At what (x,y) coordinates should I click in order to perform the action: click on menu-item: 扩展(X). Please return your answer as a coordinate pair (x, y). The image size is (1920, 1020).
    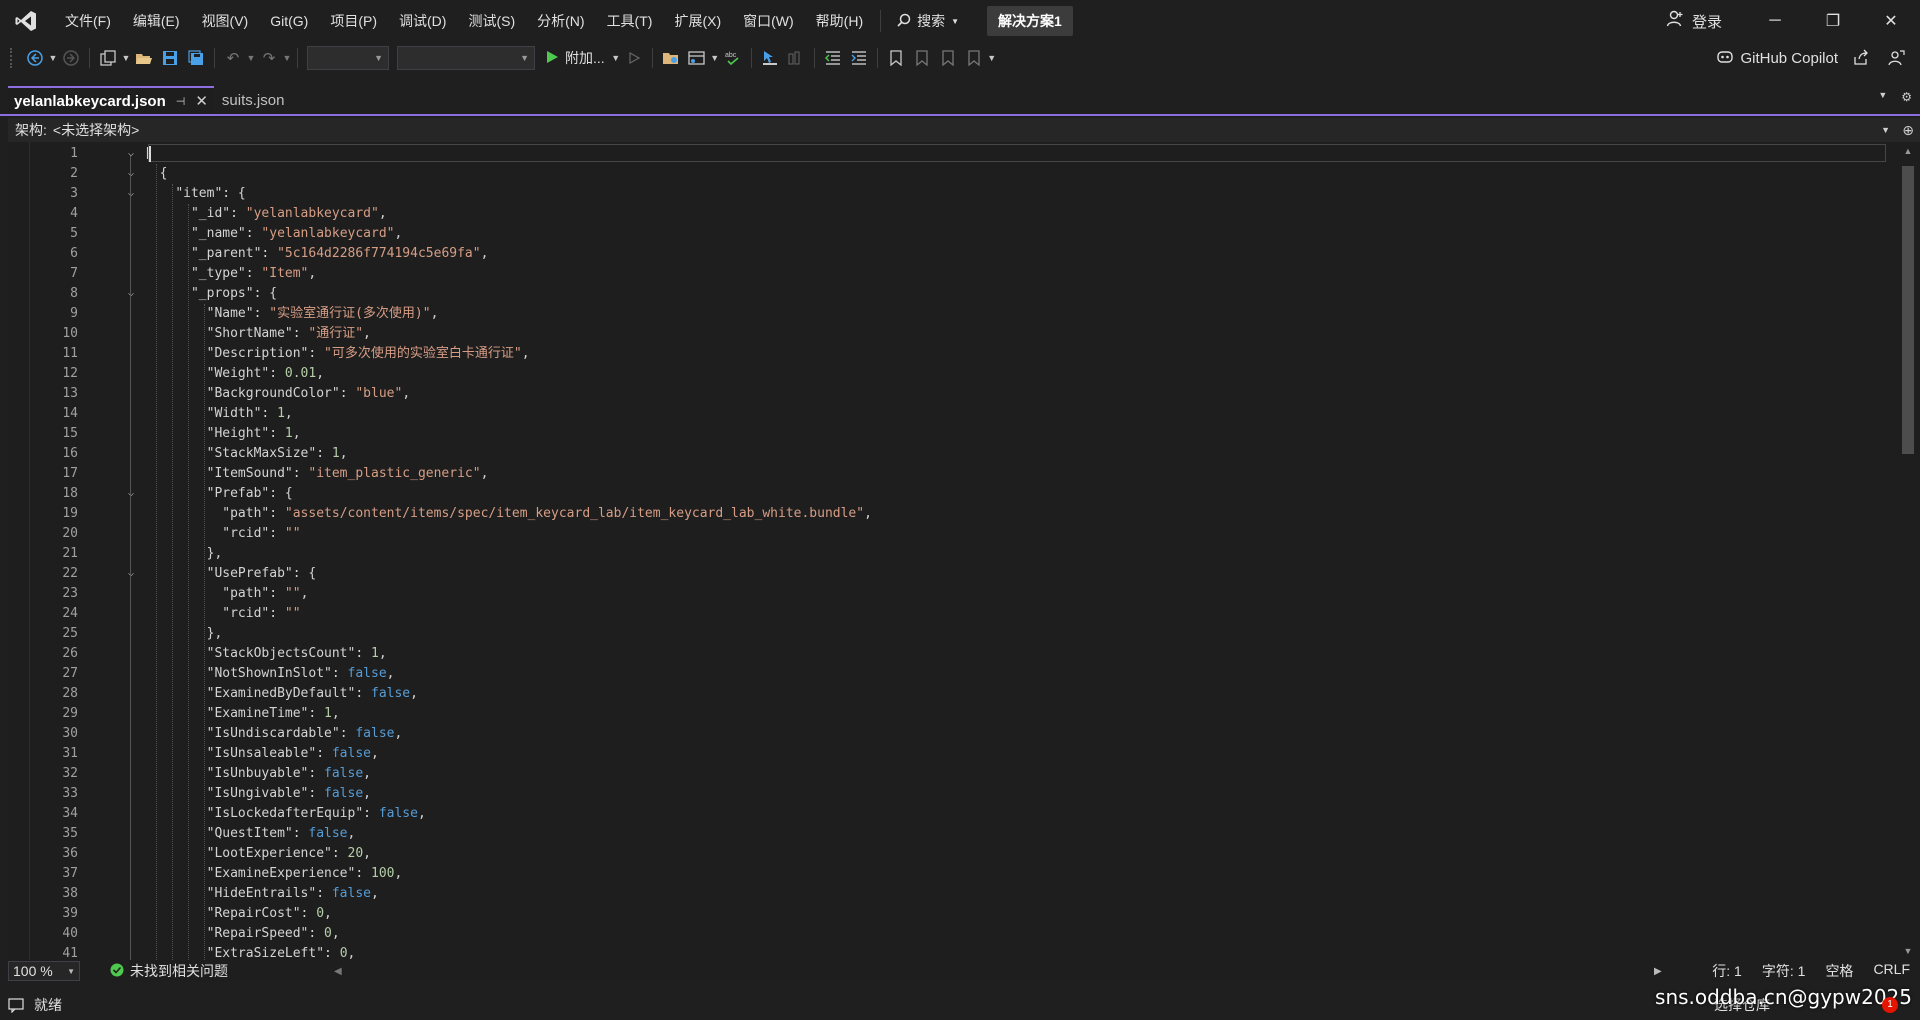
    Looking at the image, I should click on (697, 21).